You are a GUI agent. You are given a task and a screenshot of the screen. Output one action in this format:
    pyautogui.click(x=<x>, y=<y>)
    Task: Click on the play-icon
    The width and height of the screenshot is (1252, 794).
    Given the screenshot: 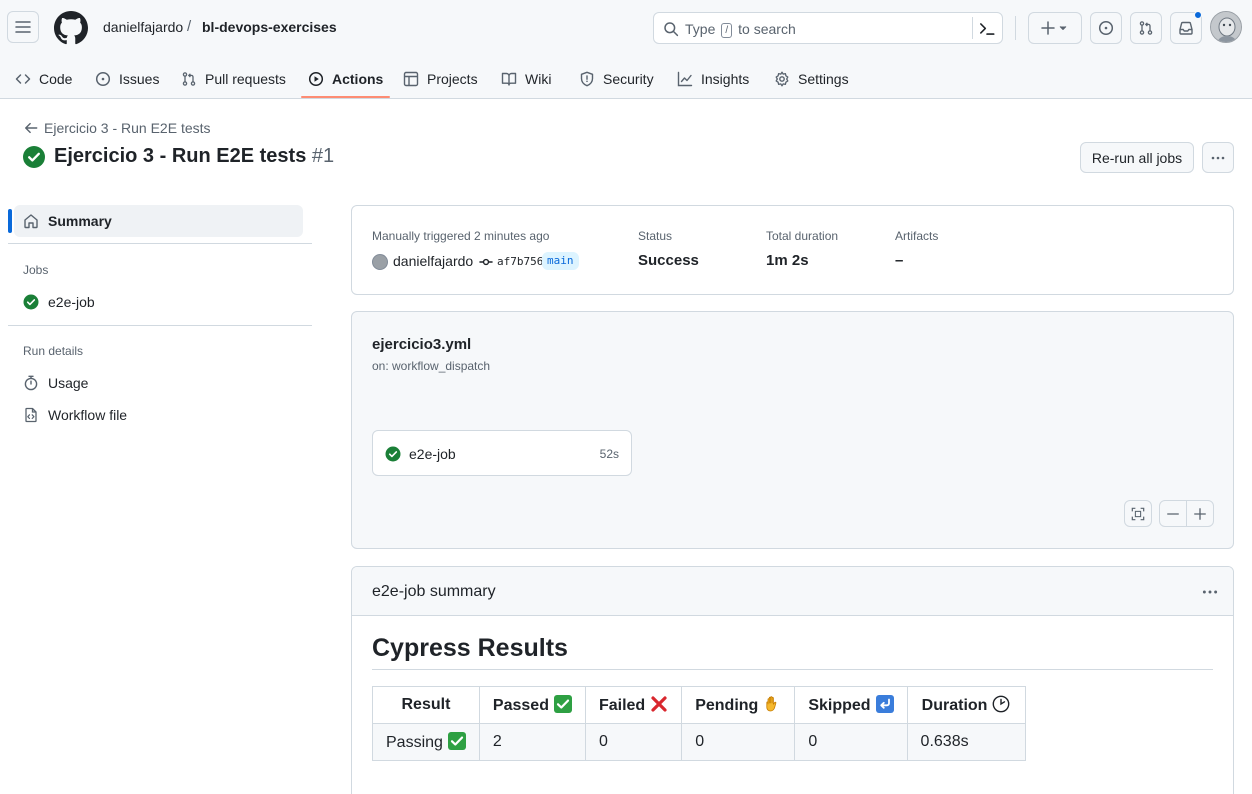 What is the action you would take?
    pyautogui.click(x=316, y=78)
    